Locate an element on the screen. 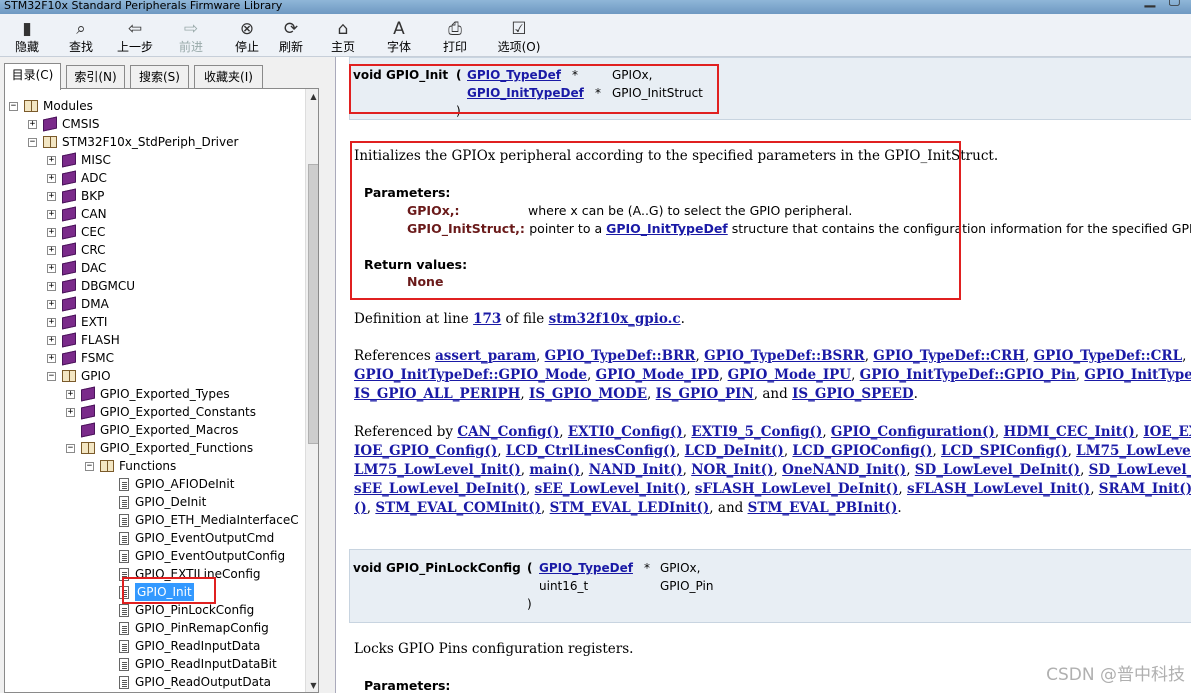  reference-link: SRAM_Init() is located at coordinates (1145, 489).